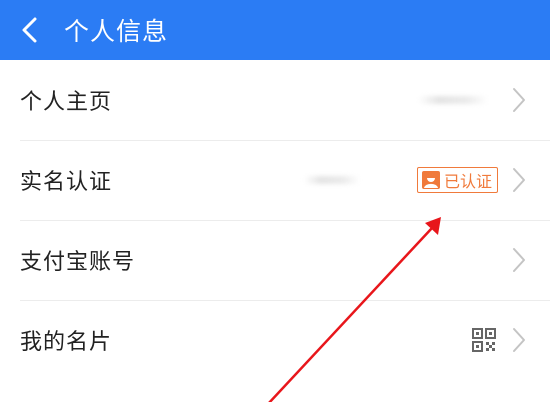 The height and width of the screenshot is (402, 550). I want to click on row-label: 支付宝账号, so click(78, 262).